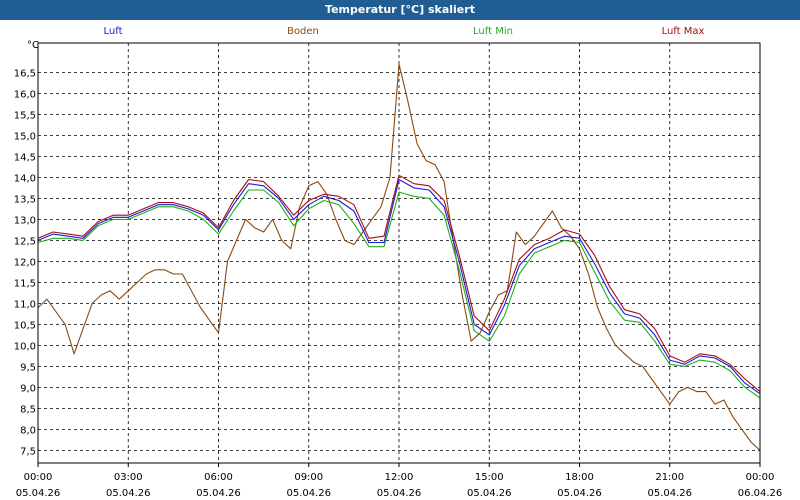  Describe the element at coordinates (760, 493) in the screenshot. I see `x-tick-date-label: 06.04.26` at that location.